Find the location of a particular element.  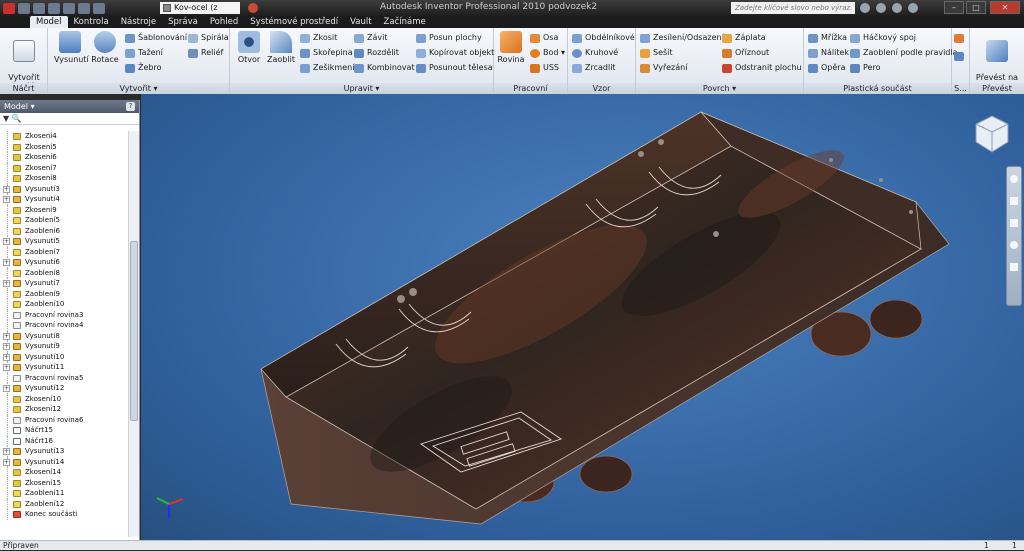

tazeni-button: Tažení is located at coordinates (144, 53).